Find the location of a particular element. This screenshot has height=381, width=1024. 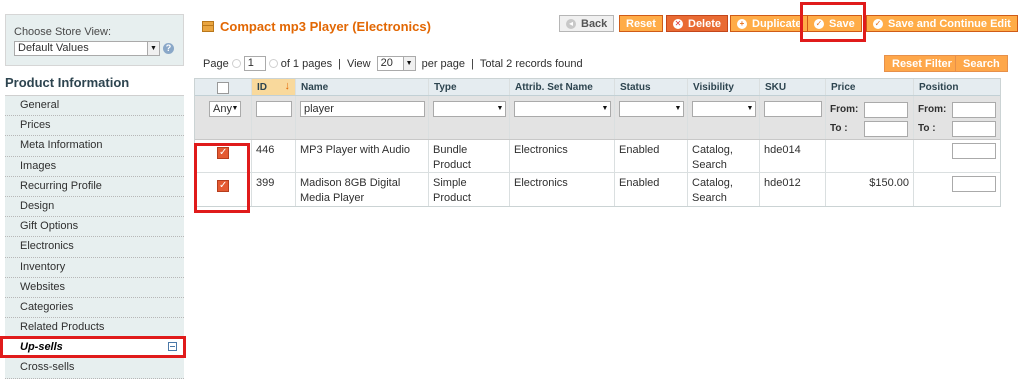

duplicate-button: + Duplicate is located at coordinates (769, 23).